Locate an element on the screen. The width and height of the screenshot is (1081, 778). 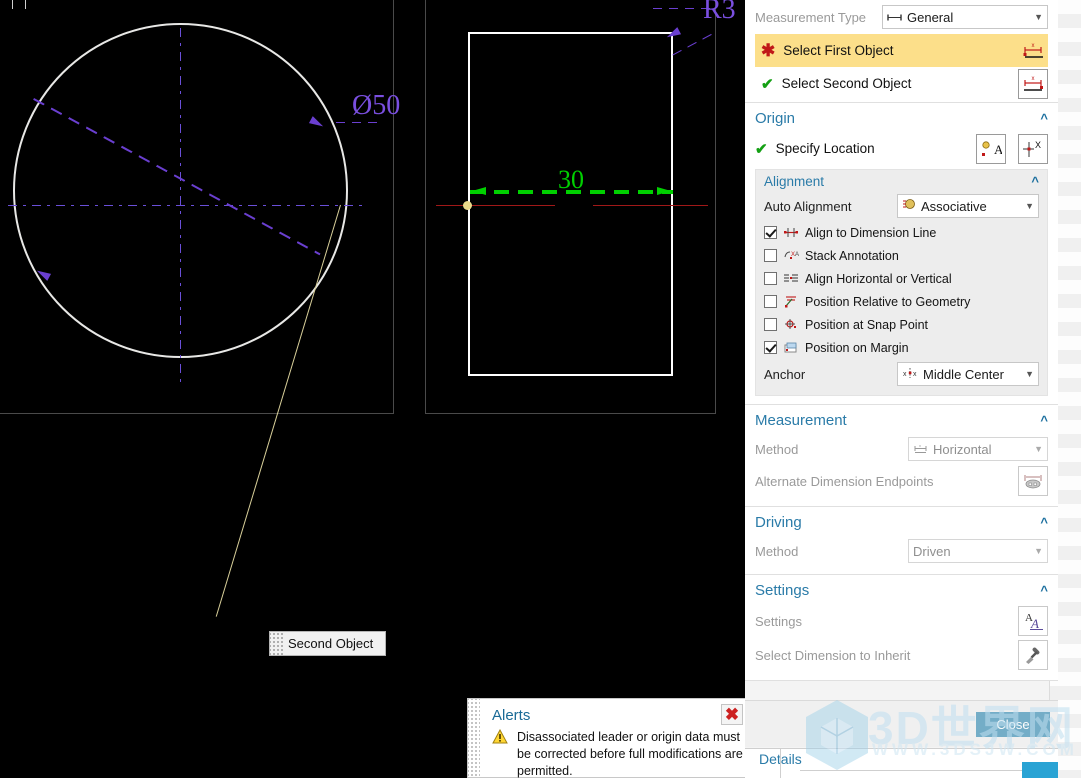
svg-text: X is located at coordinates (1038, 145).